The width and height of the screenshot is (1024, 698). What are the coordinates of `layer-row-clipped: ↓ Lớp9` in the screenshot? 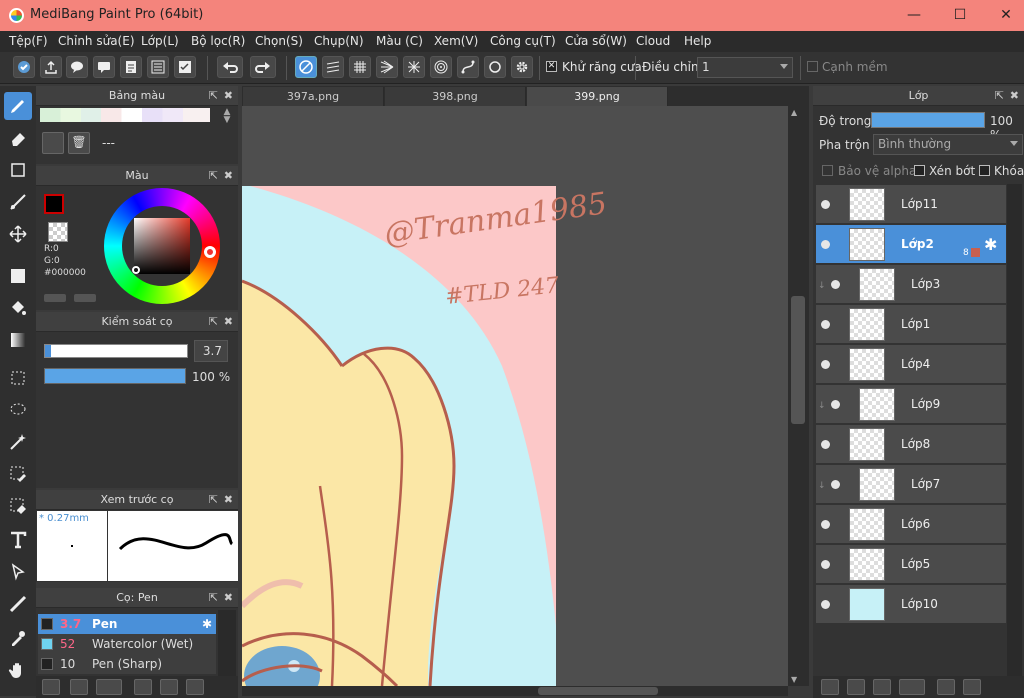 It's located at (911, 404).